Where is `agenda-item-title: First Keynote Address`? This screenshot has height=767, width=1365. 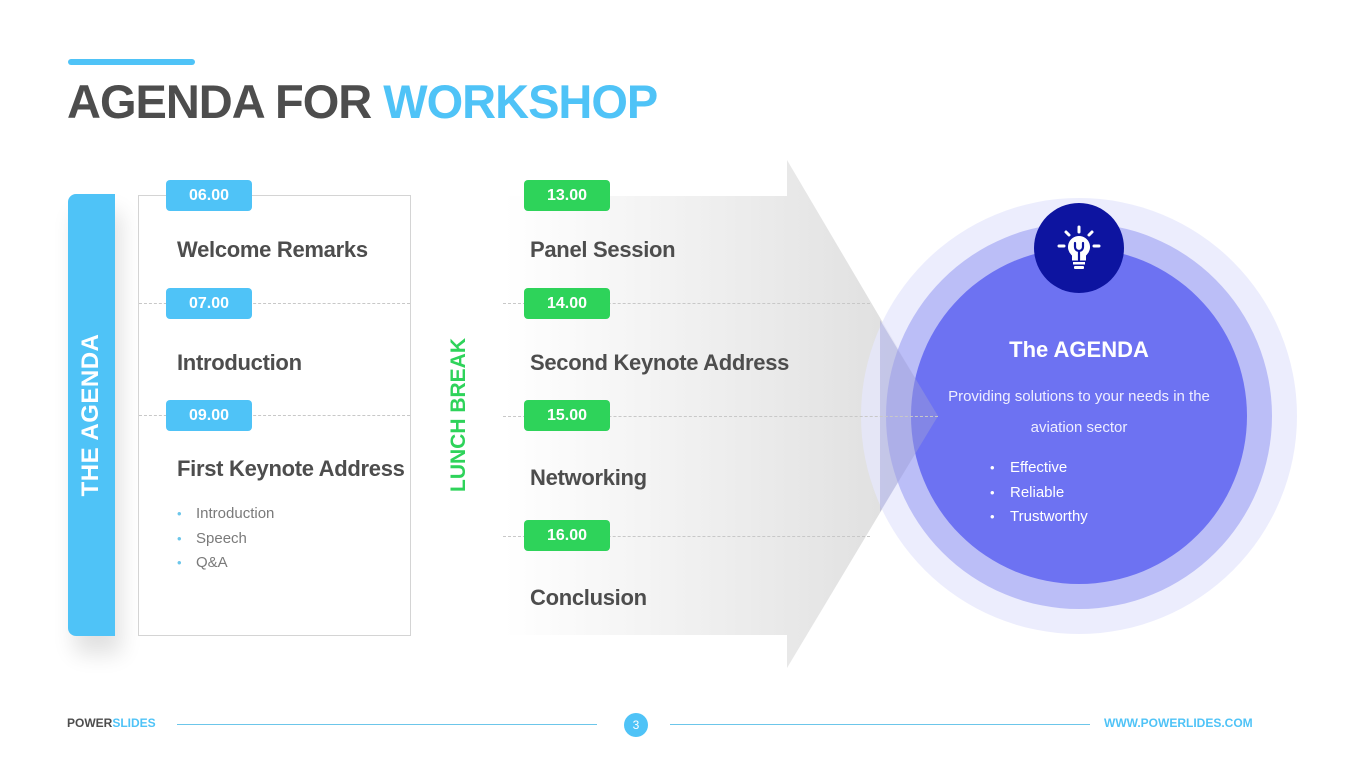 agenda-item-title: First Keynote Address is located at coordinates (291, 468).